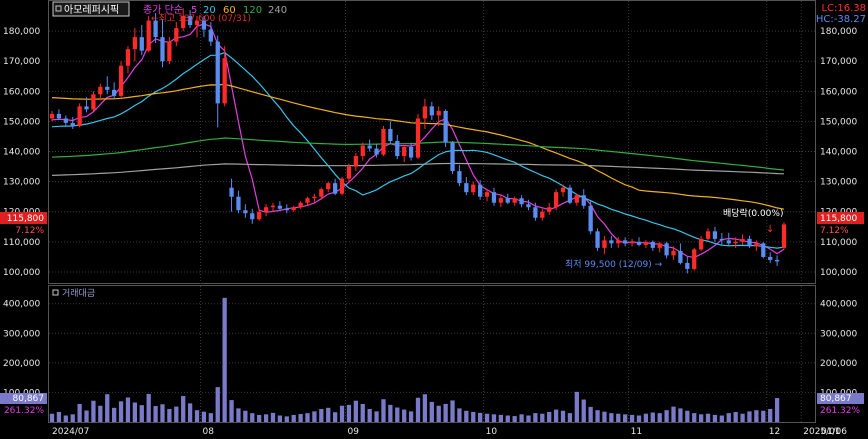 The image size is (868, 439). I want to click on date-tick: 11, so click(636, 432).